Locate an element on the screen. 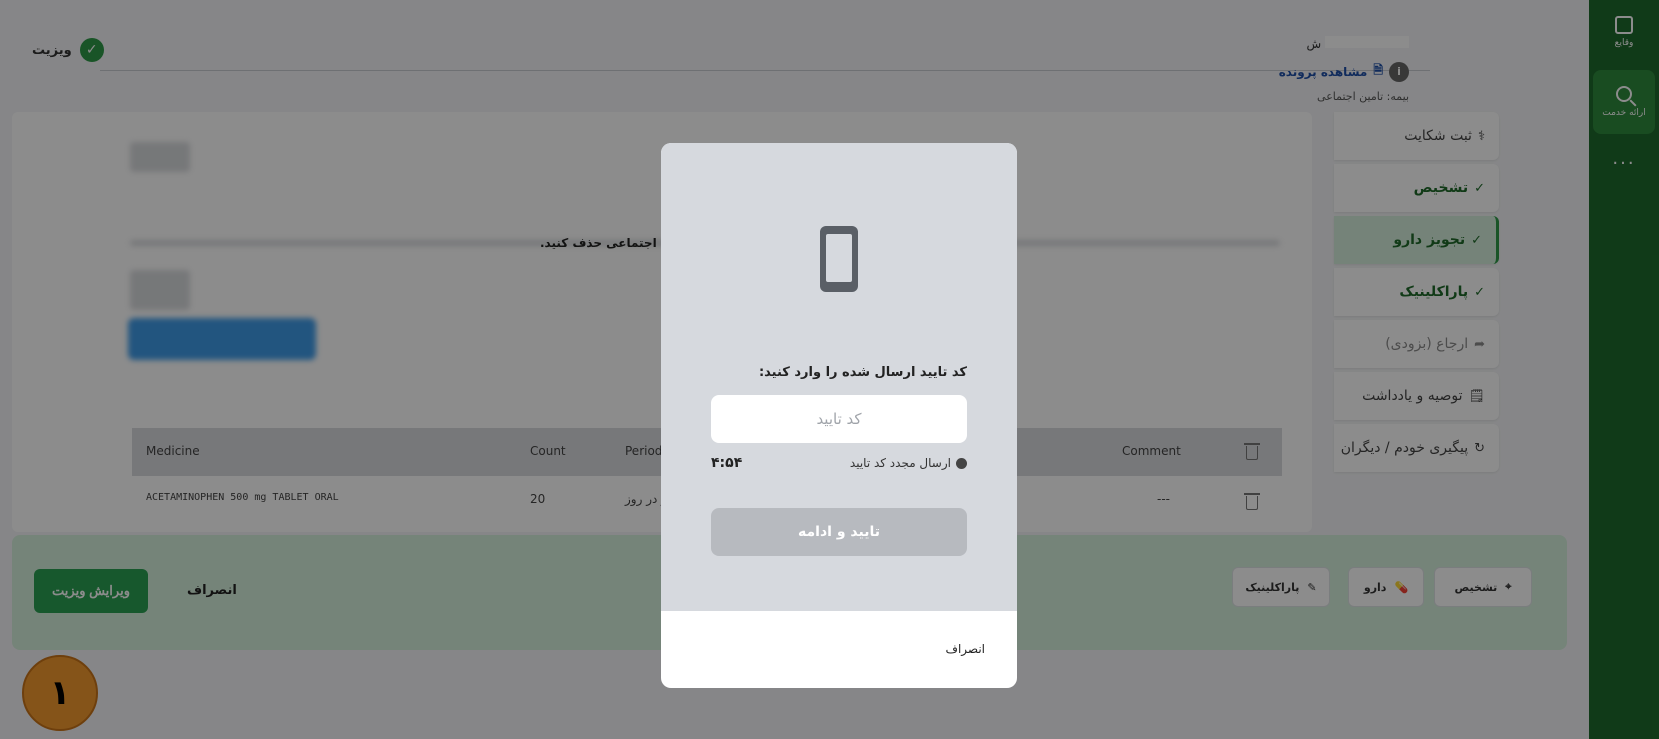 The height and width of the screenshot is (739, 1659). resend-code-link: ارسال مجدد کد تایید is located at coordinates (908, 463).